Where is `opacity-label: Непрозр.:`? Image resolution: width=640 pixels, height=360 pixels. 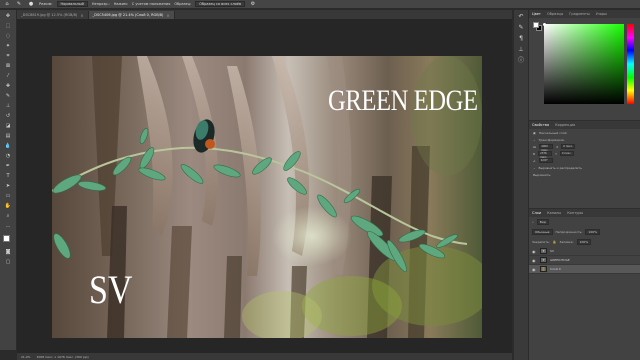
opacity-label: Непрозр.: is located at coordinates (100, 4).